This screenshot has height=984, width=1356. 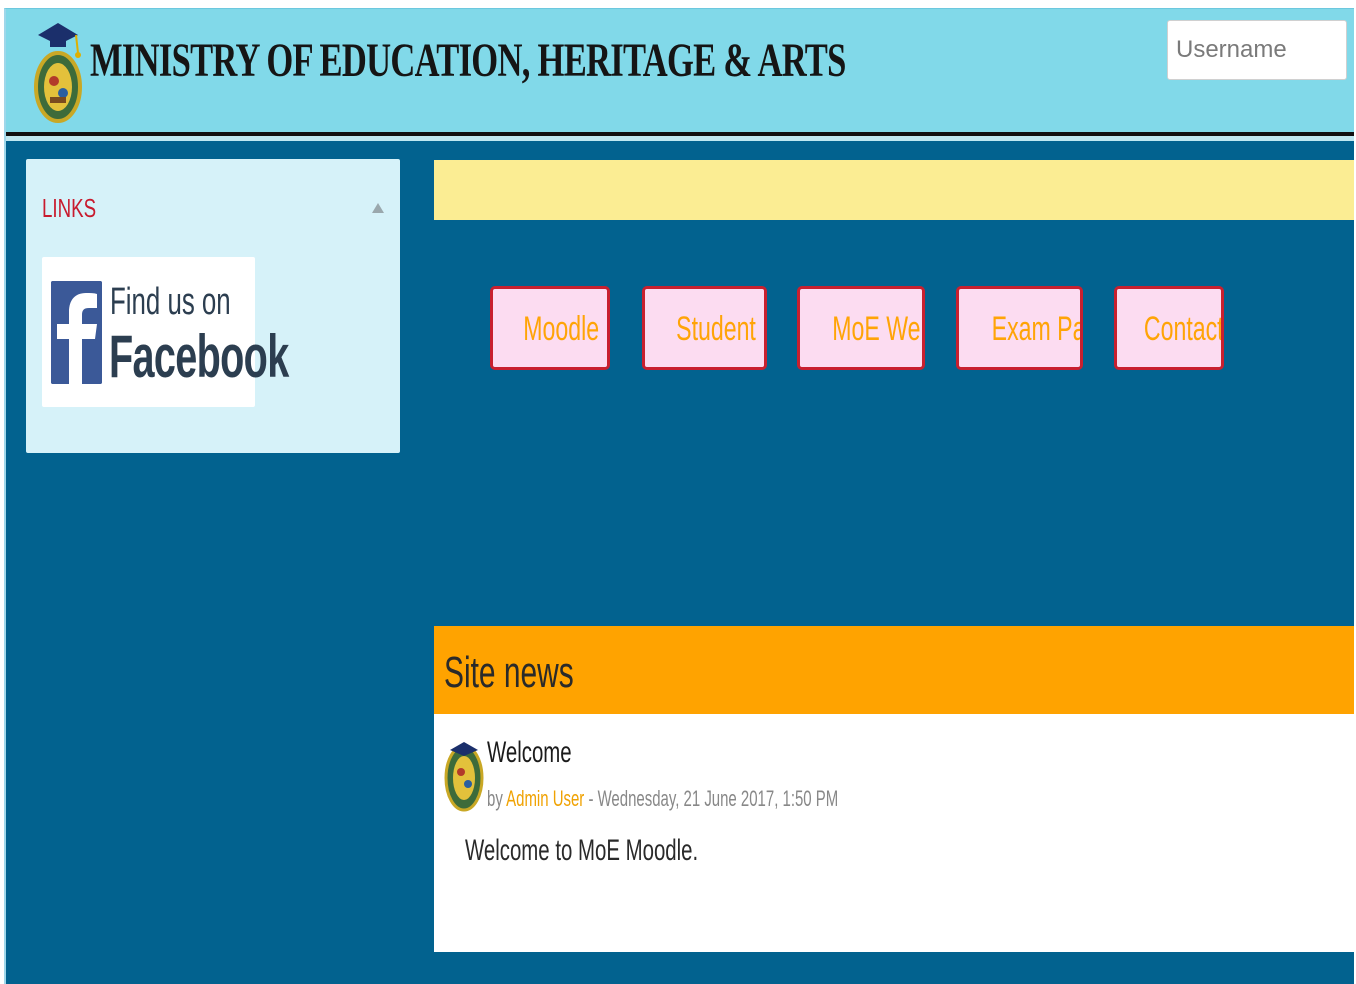 What do you see at coordinates (1257, 50) in the screenshot?
I see `username-input` at bounding box center [1257, 50].